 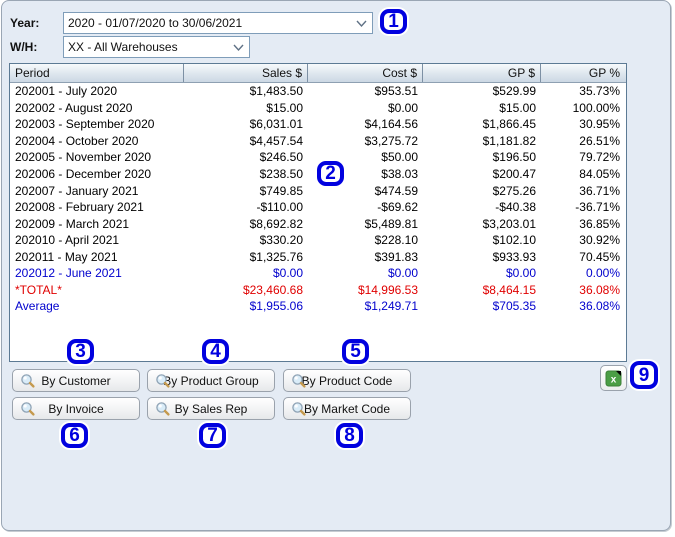 What do you see at coordinates (396, 256) in the screenshot?
I see `cell-cost: $391.83` at bounding box center [396, 256].